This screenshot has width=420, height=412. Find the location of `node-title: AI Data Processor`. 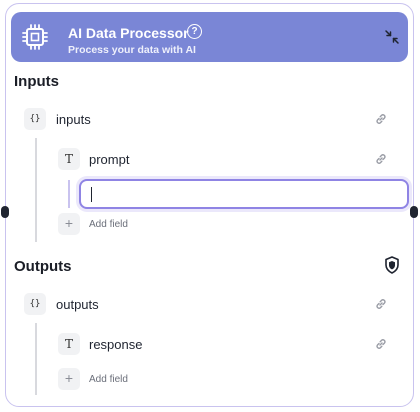

node-title: AI Data Processor is located at coordinates (128, 33).